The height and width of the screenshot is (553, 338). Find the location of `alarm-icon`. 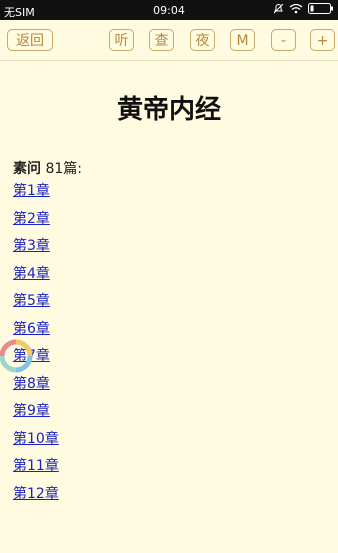

alarm-icon is located at coordinates (278, 8).